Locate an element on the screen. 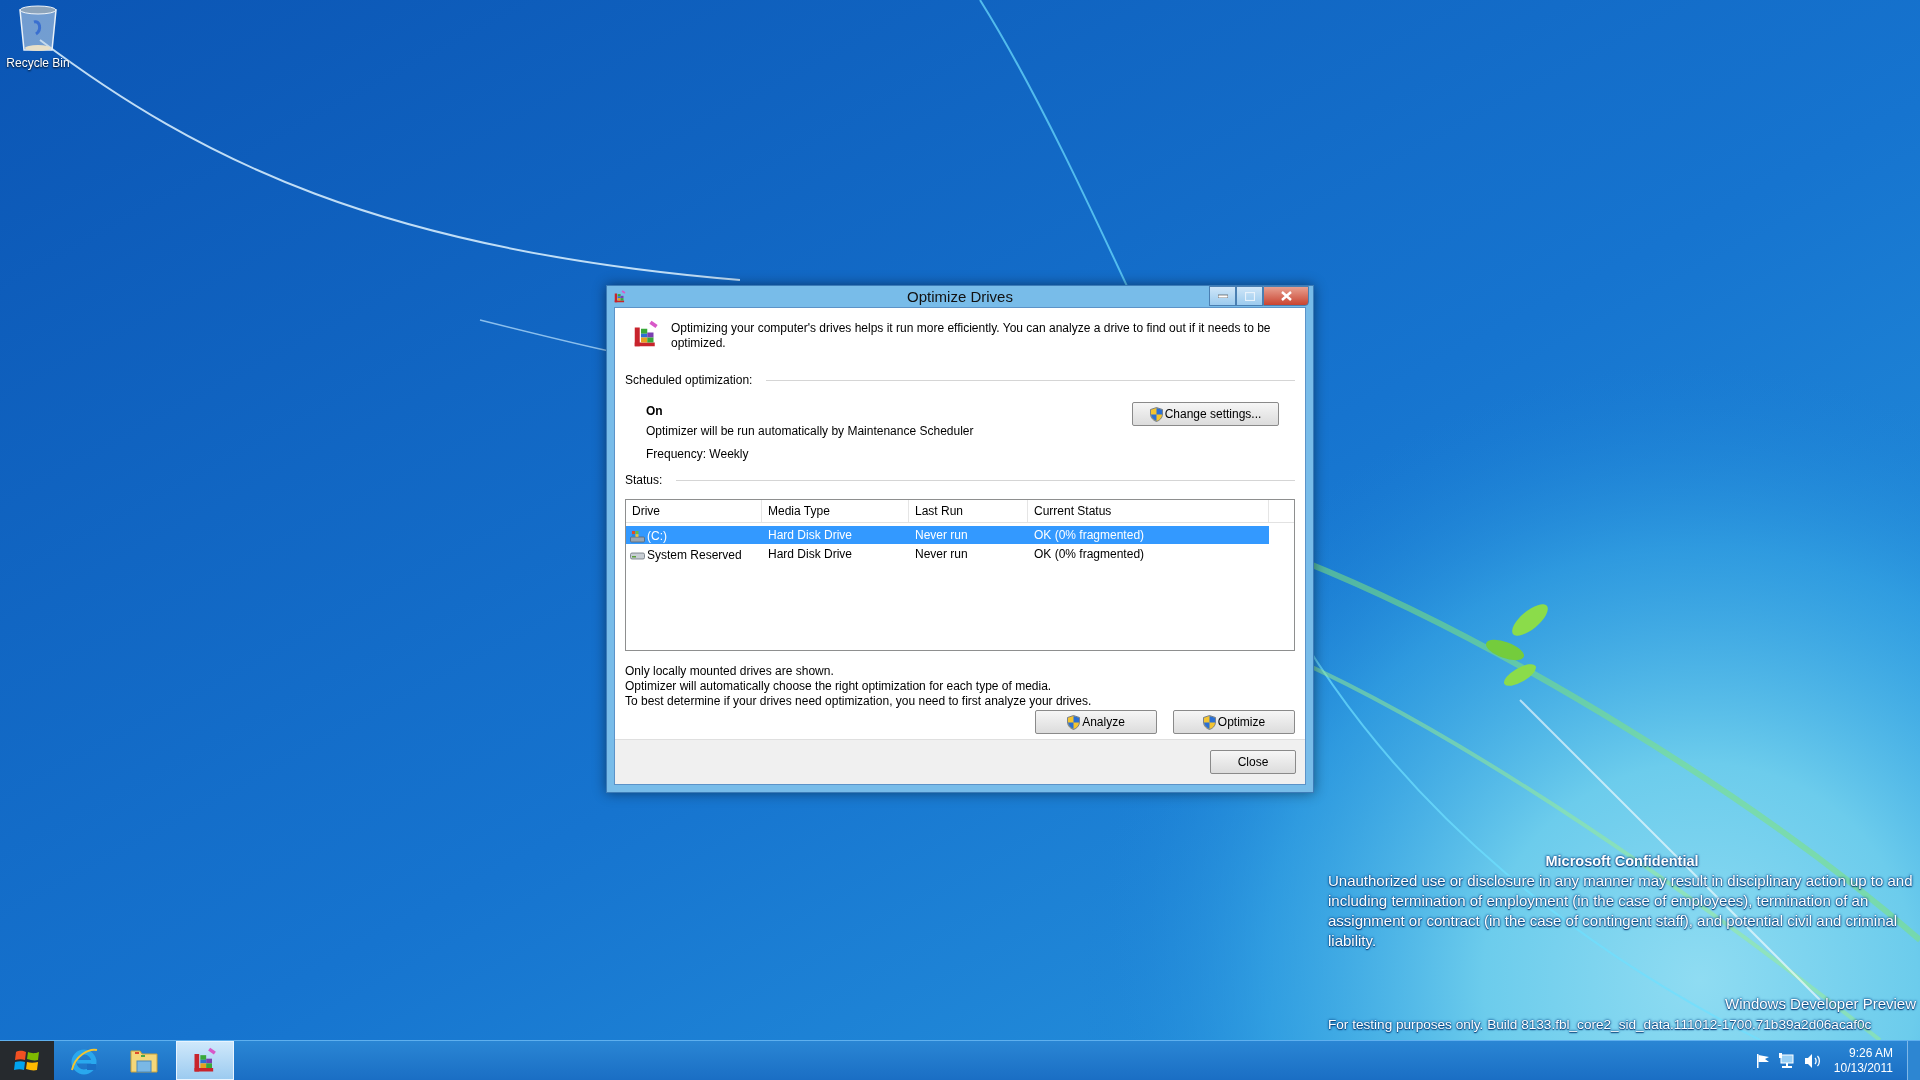 The height and width of the screenshot is (1080, 1920). clock: 9:26 AM 10/13/2011 is located at coordinates (1863, 1060).